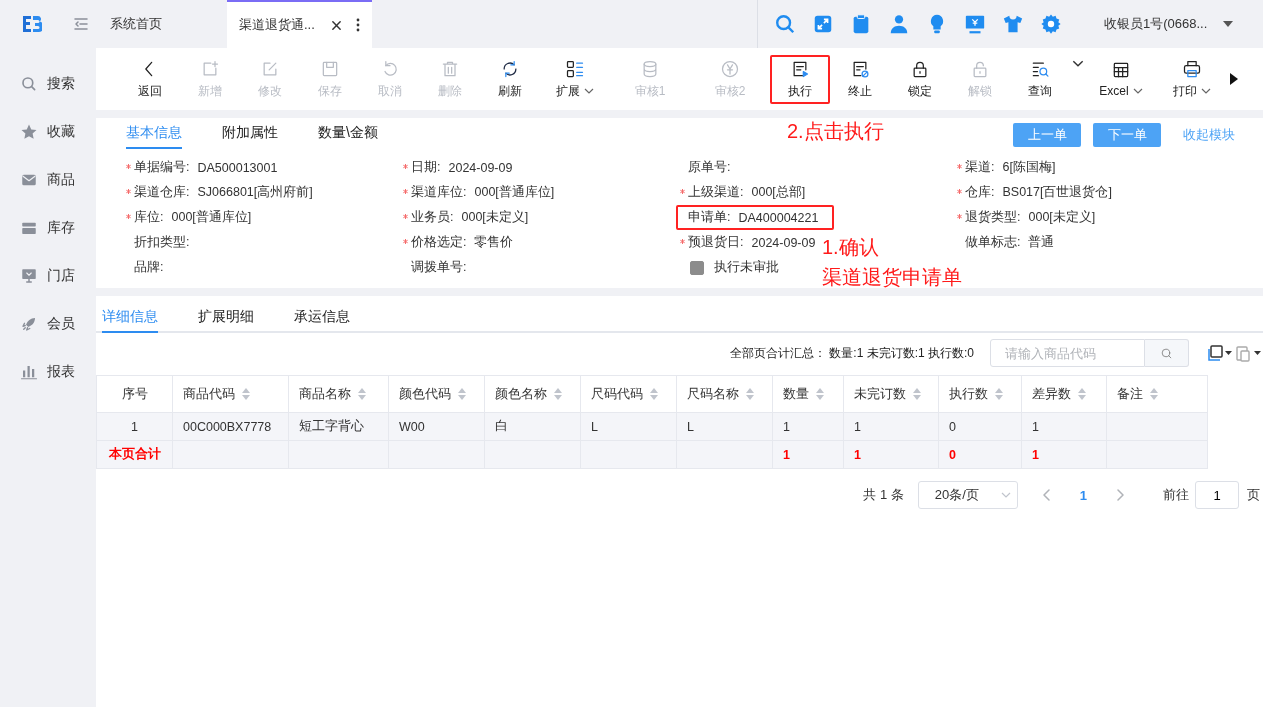 Image resolution: width=1263 pixels, height=707 pixels. Describe the element at coordinates (226, 317) in the screenshot. I see `section-tab: 扩展明细` at that location.